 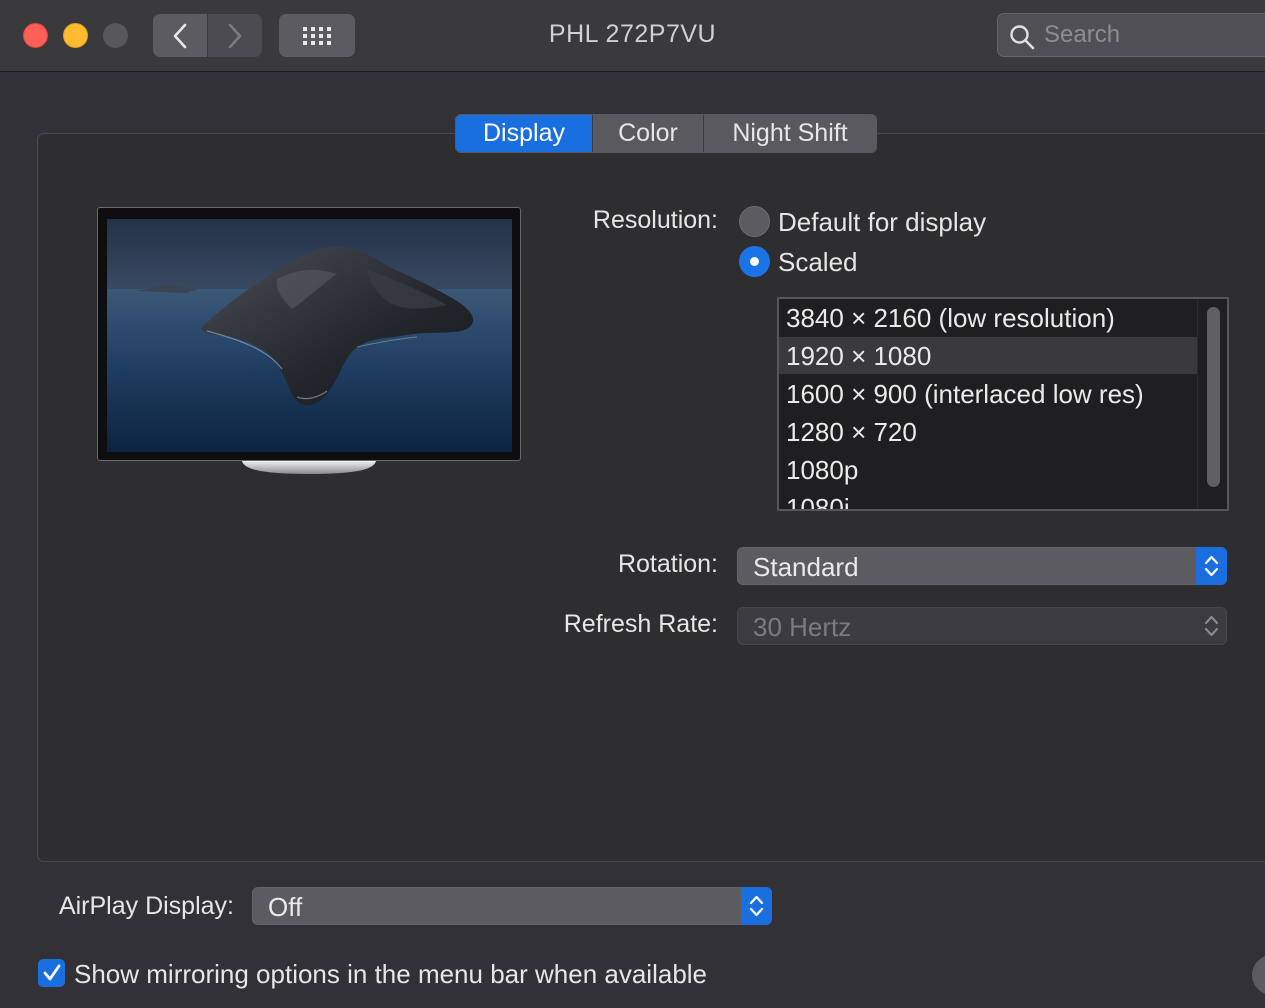 What do you see at coordinates (1213, 397) in the screenshot?
I see `scrollbar-thumb` at bounding box center [1213, 397].